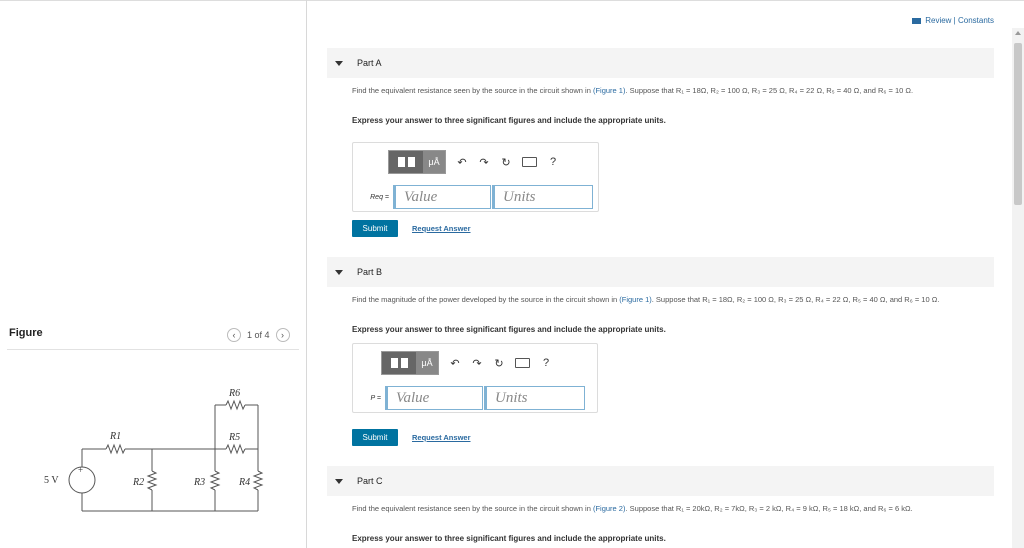 The width and height of the screenshot is (1024, 548). I want to click on circuit-diagram: 5 V + R1 R2 R3 R4 R5 R6, so click(154, 450).